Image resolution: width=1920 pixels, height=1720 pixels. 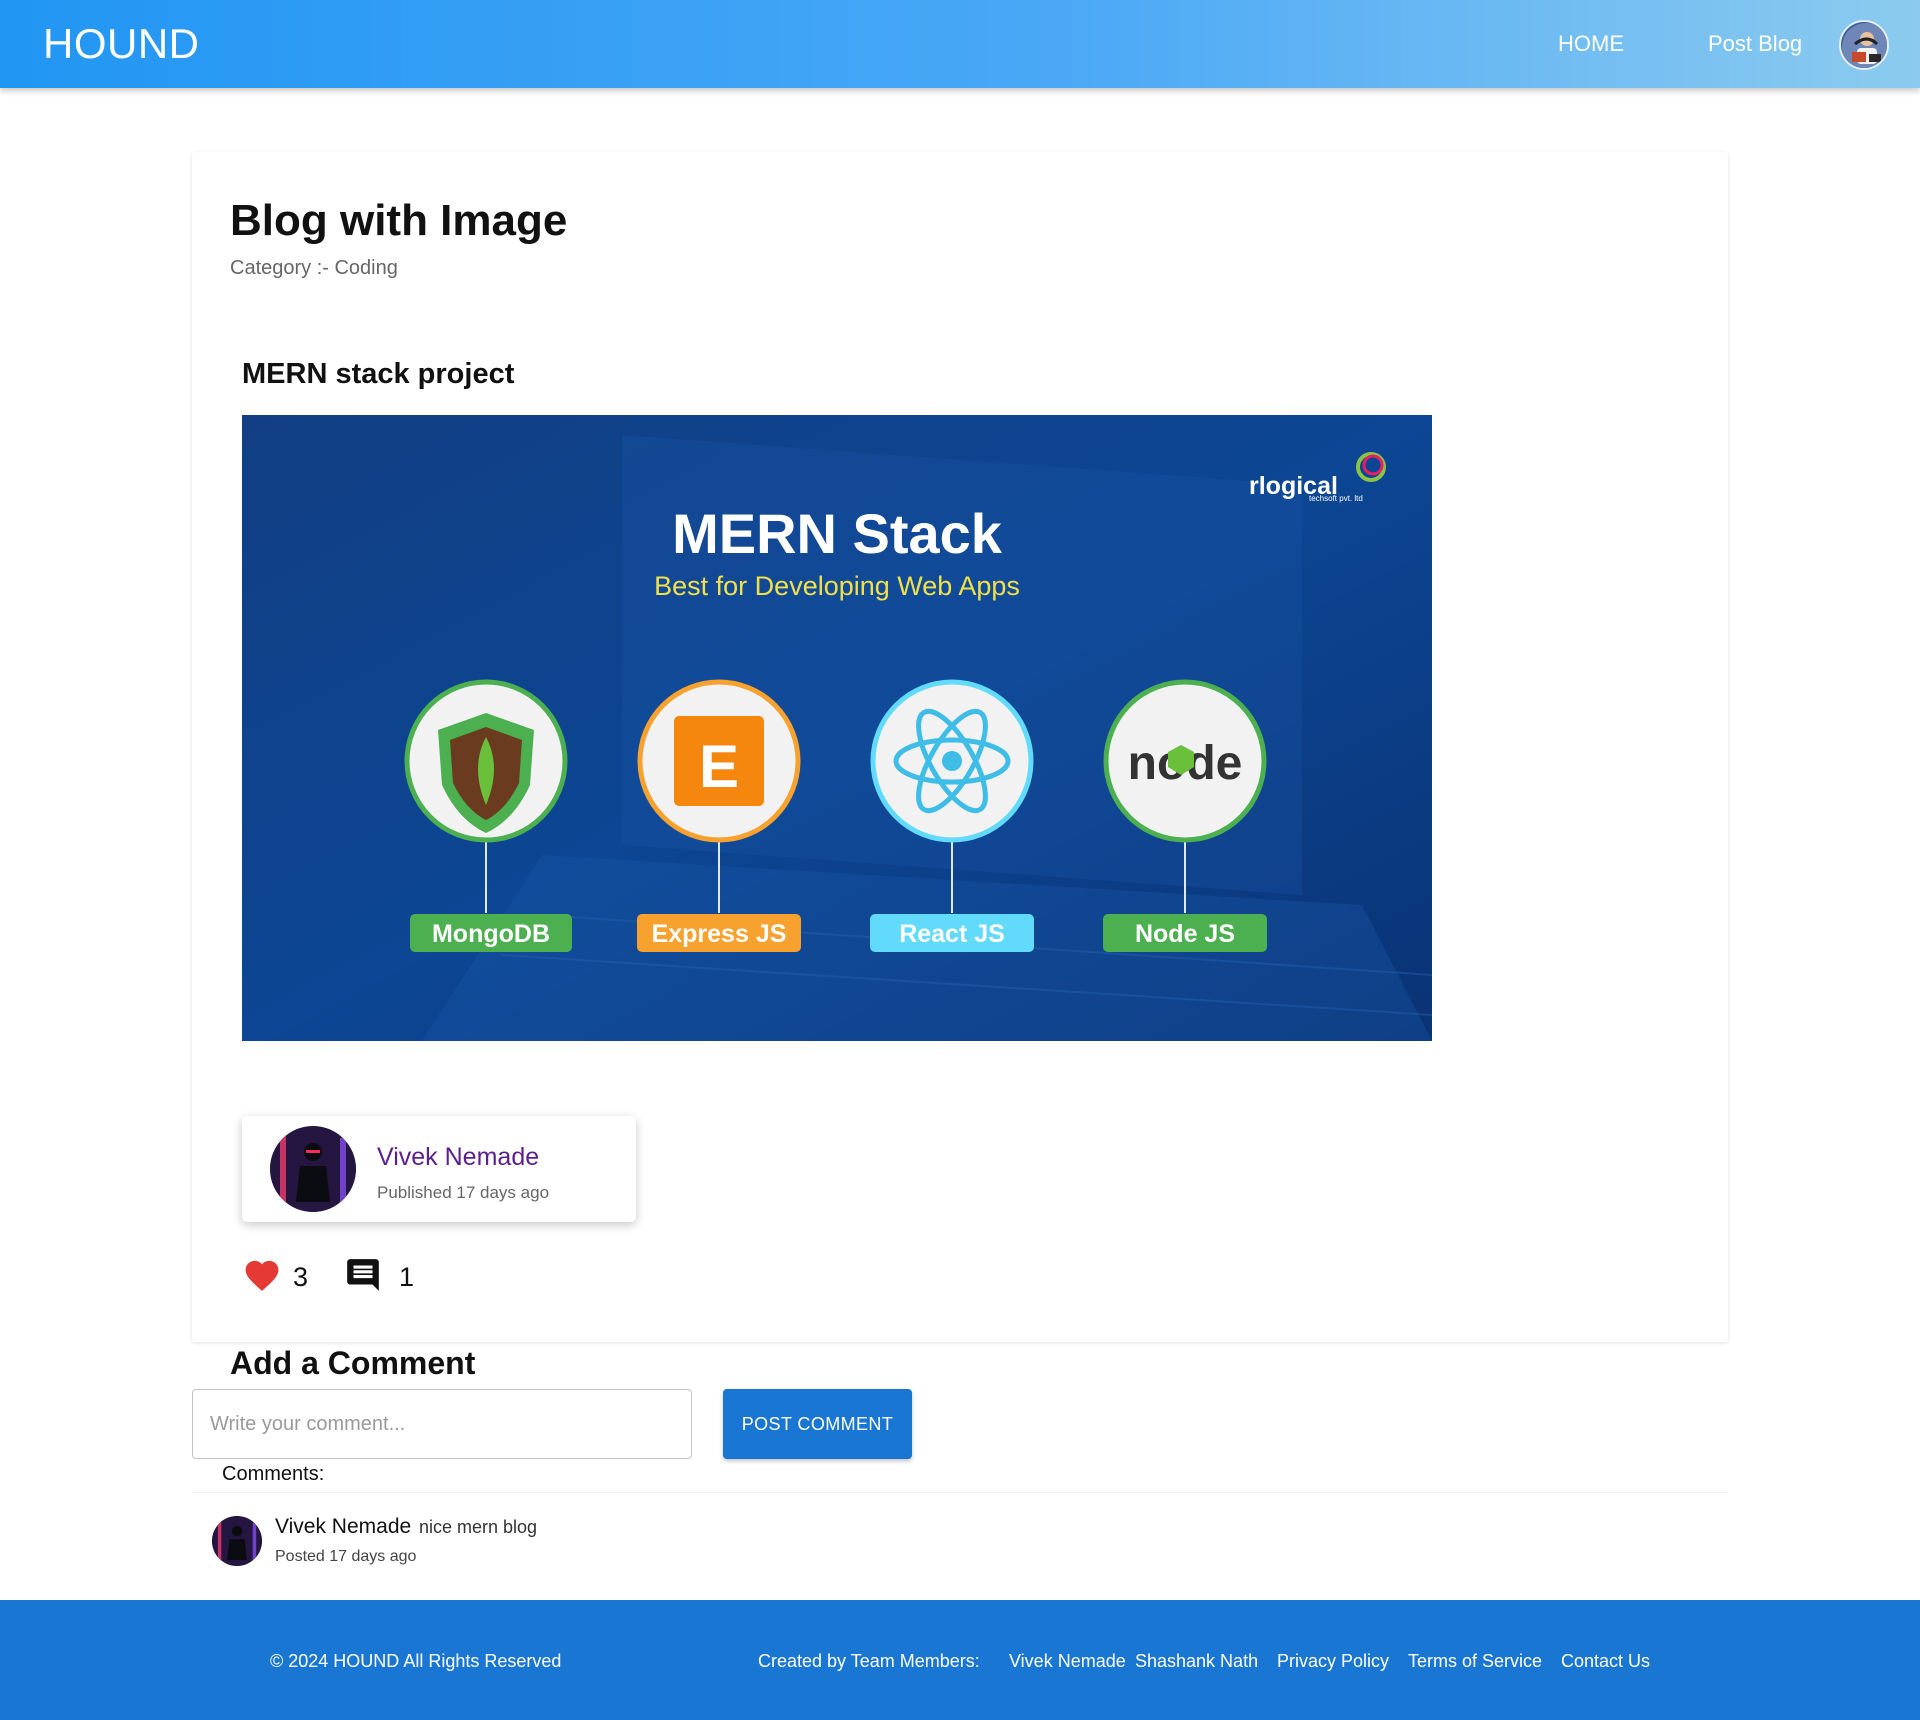 What do you see at coordinates (478, 1527) in the screenshot?
I see `comment-text: nice mern blog` at bounding box center [478, 1527].